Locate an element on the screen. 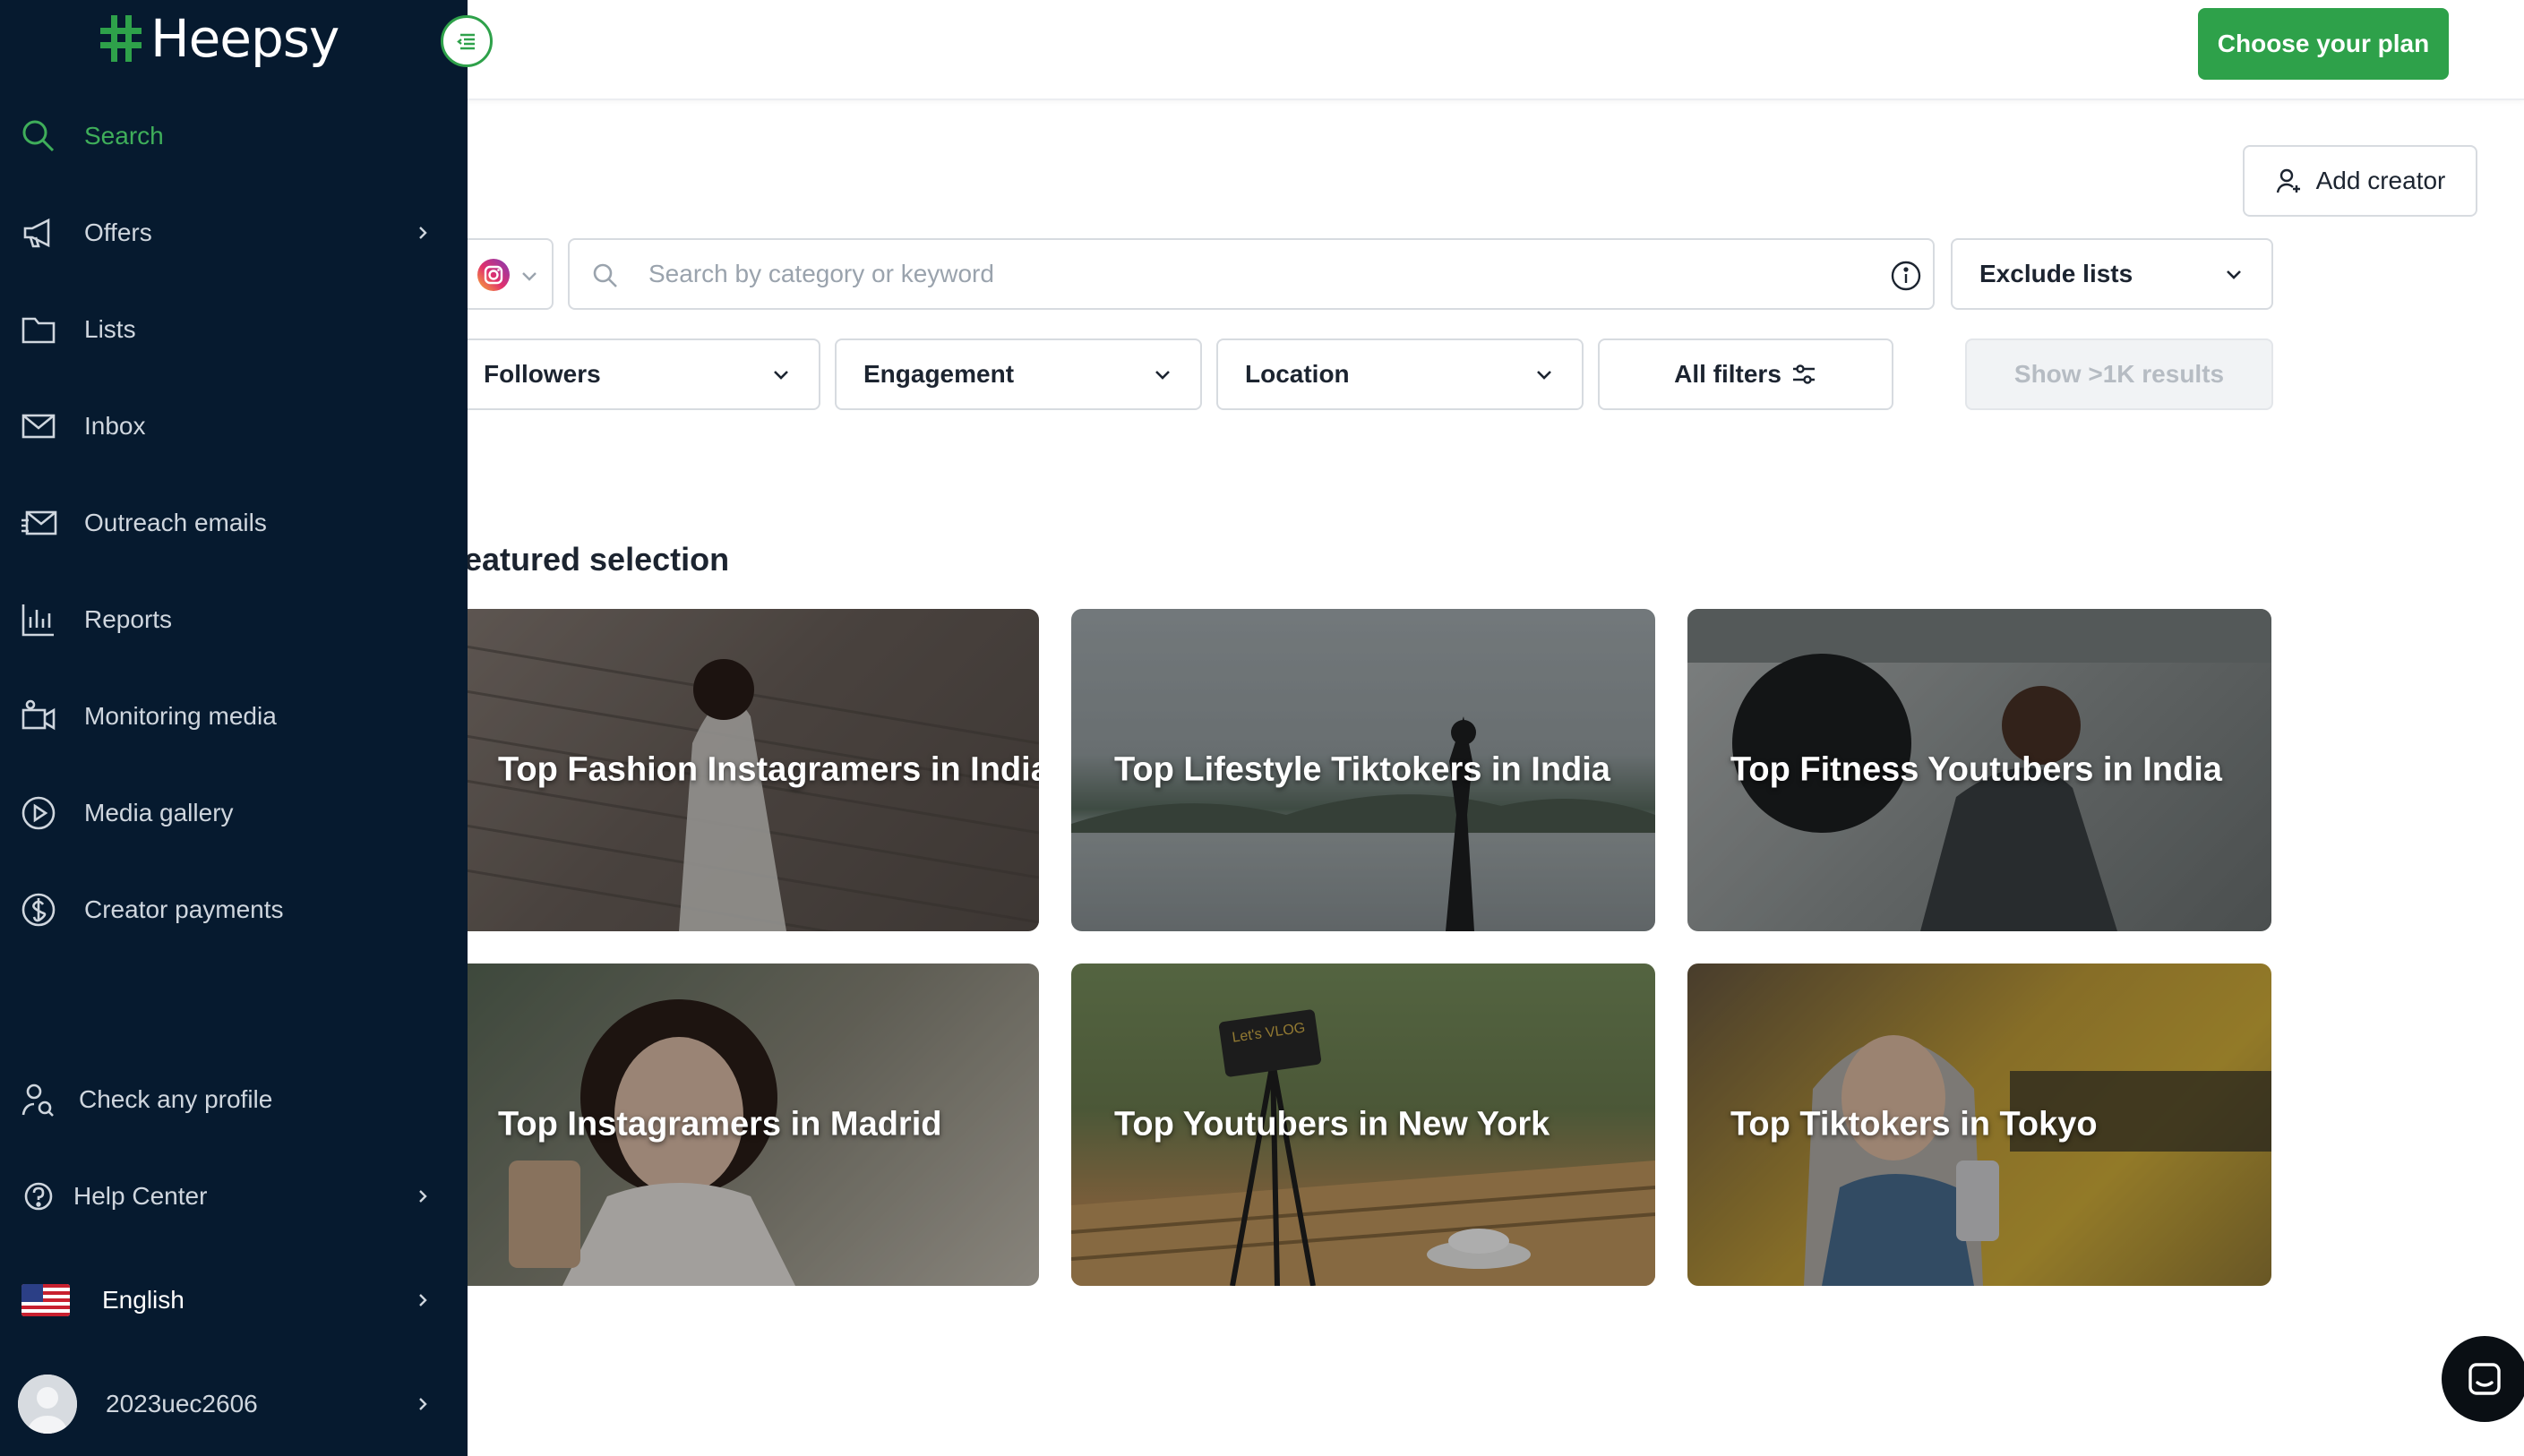  add-creator-button: Add creator is located at coordinates (2360, 181).